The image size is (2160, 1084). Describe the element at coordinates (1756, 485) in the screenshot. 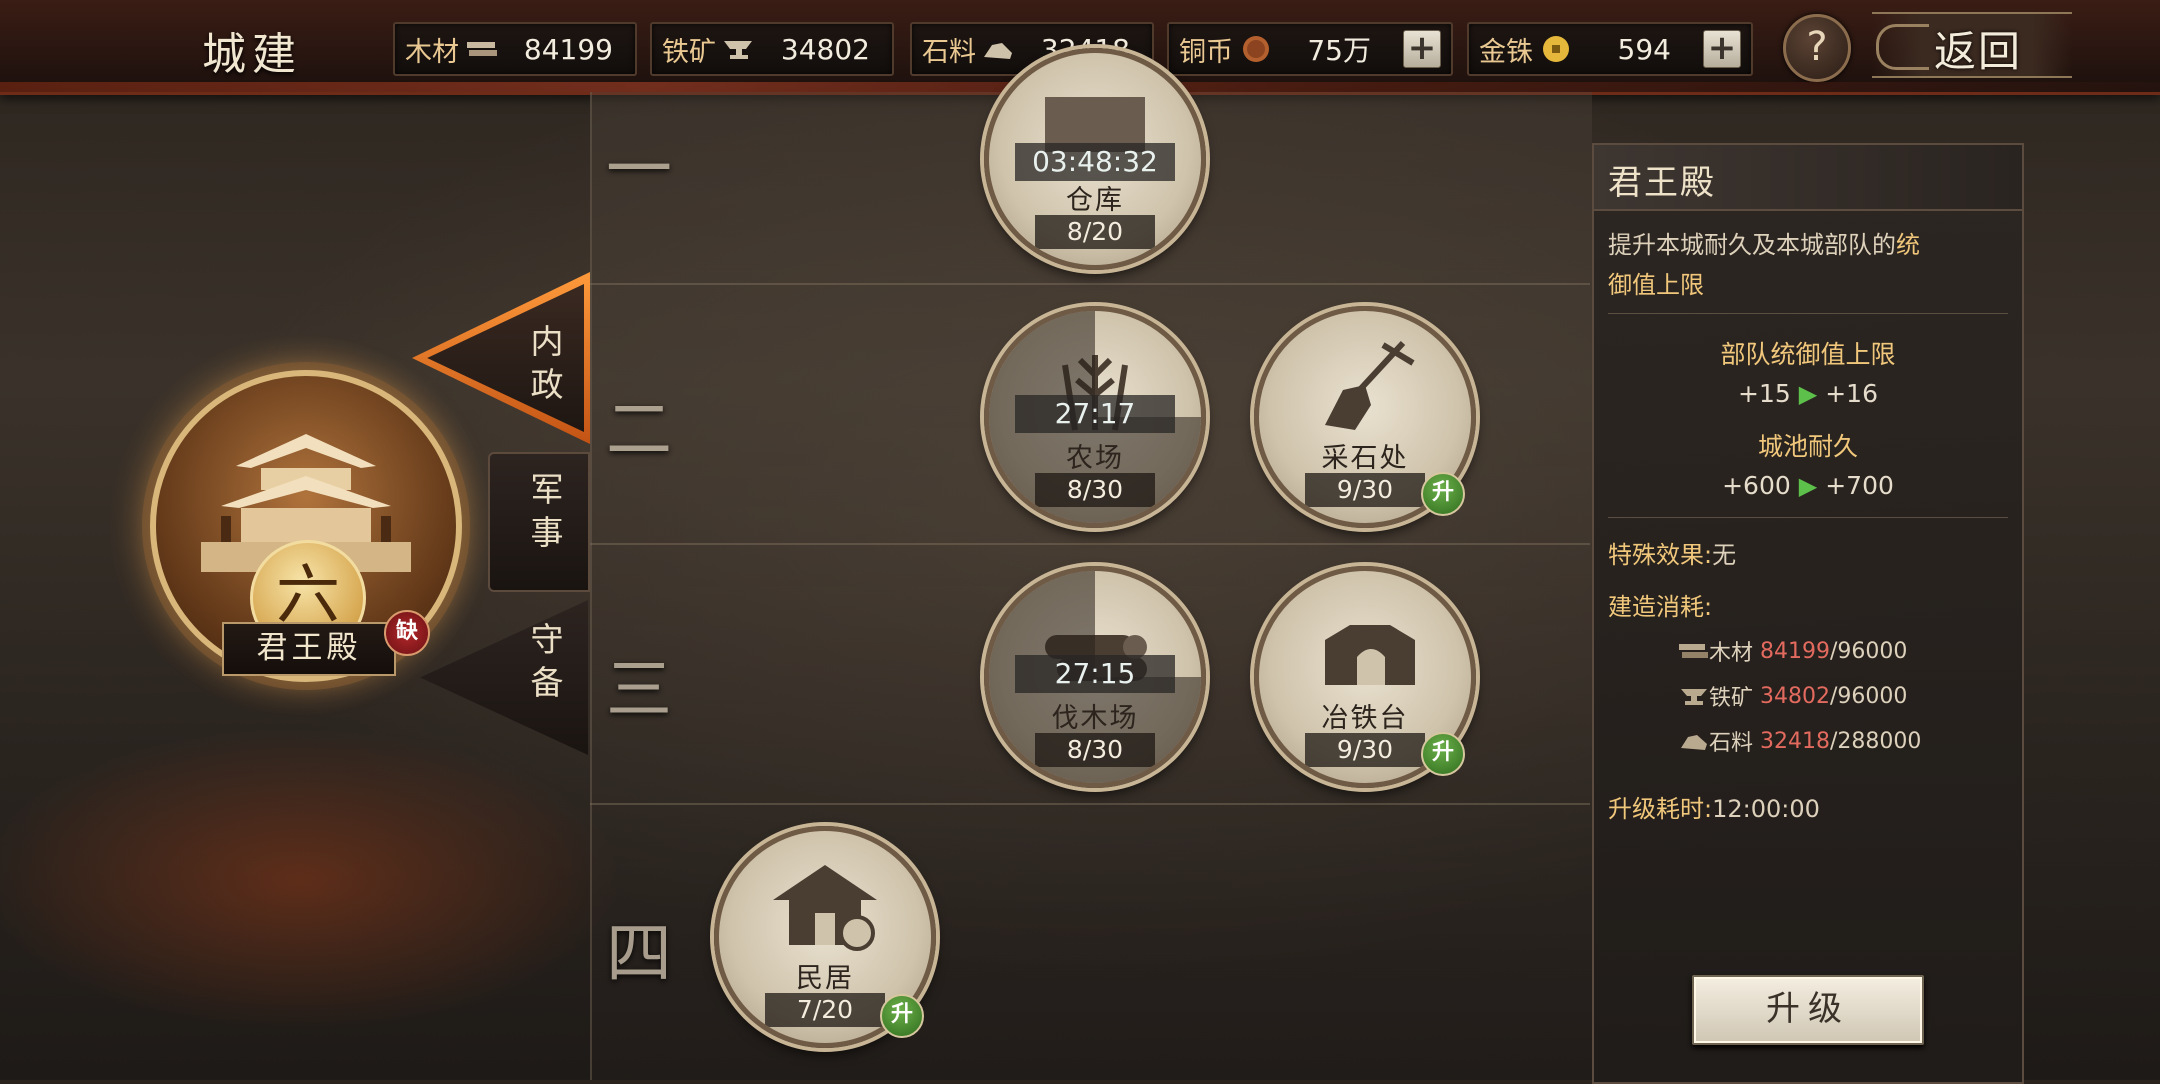

I see `stat-from: +600` at that location.